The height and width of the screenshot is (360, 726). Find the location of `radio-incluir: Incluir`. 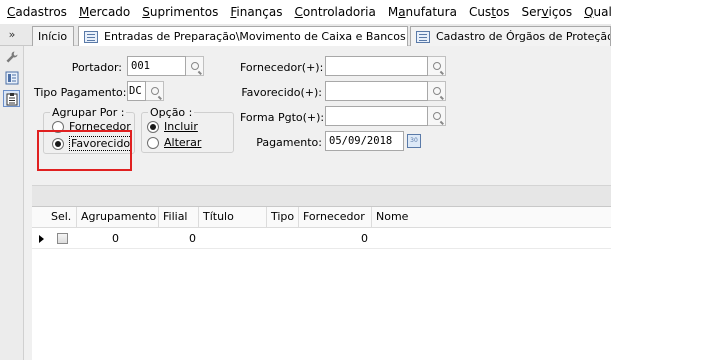

radio-incluir: Incluir is located at coordinates (172, 126).